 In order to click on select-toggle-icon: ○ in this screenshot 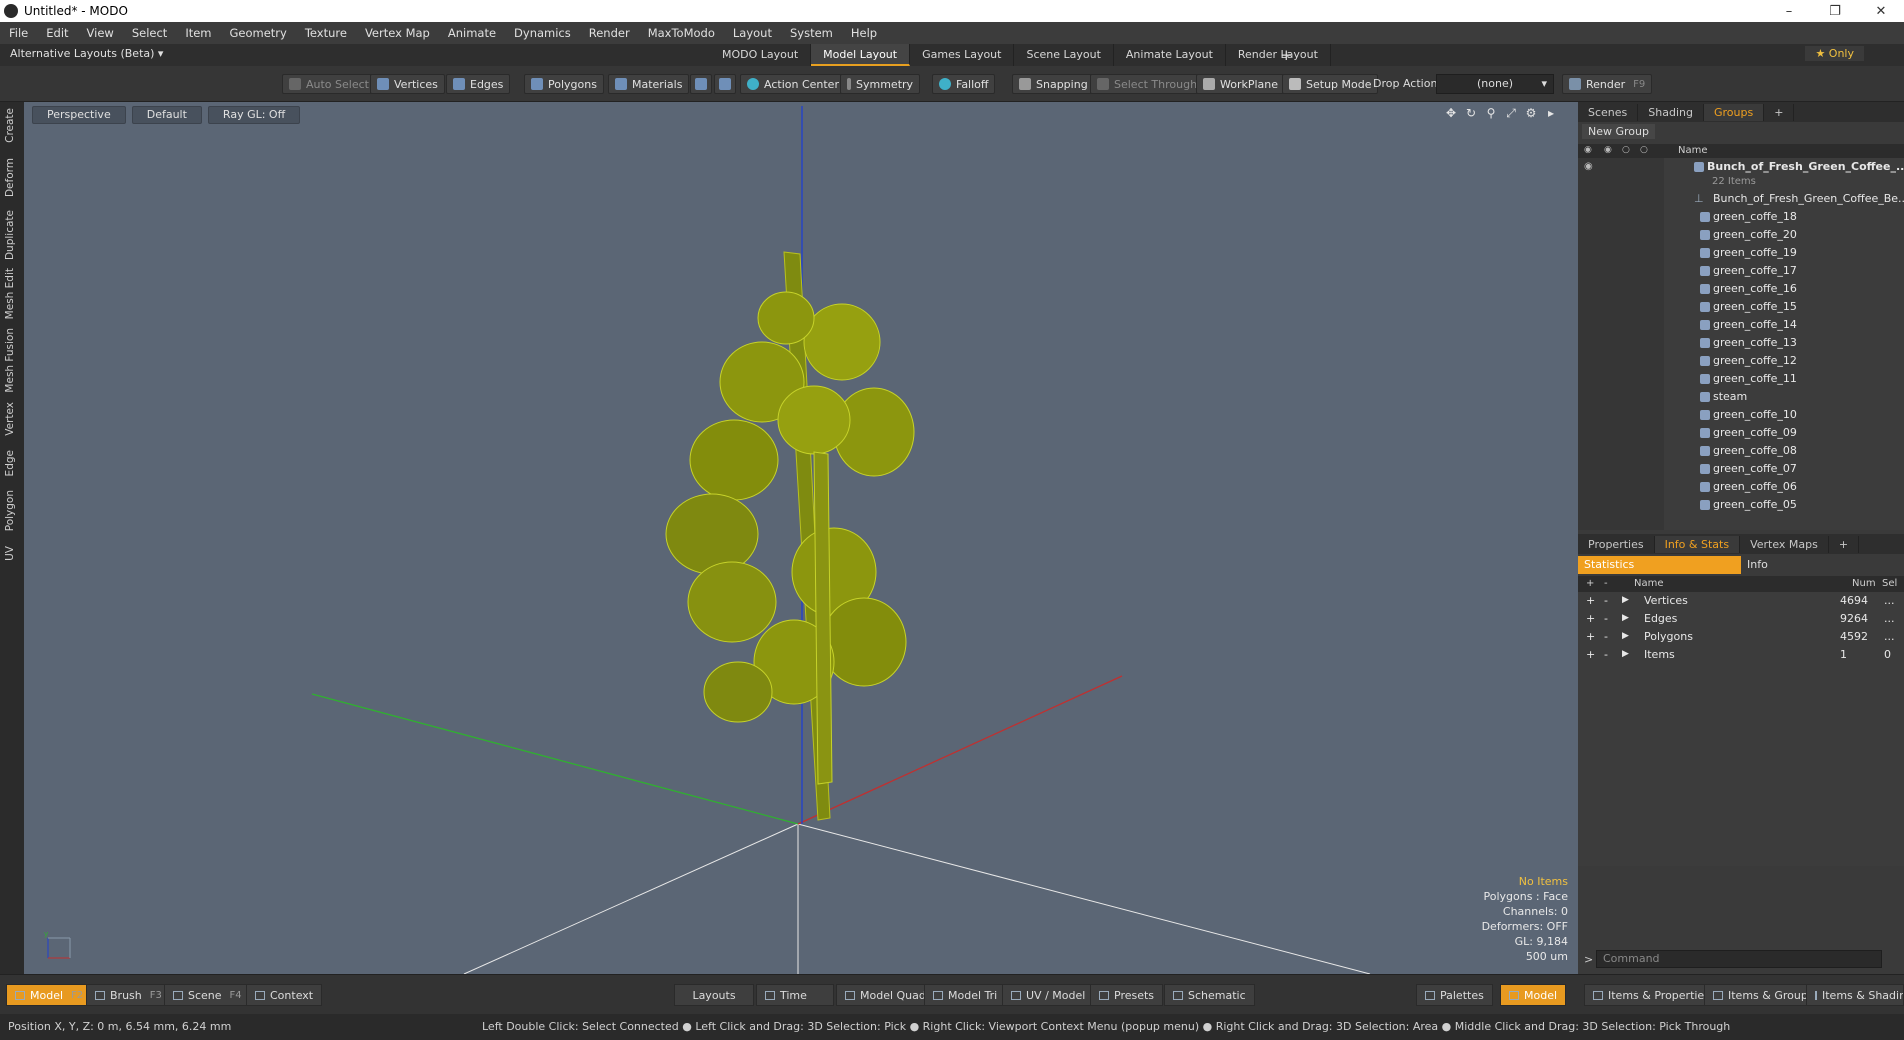, I will do `click(1644, 150)`.